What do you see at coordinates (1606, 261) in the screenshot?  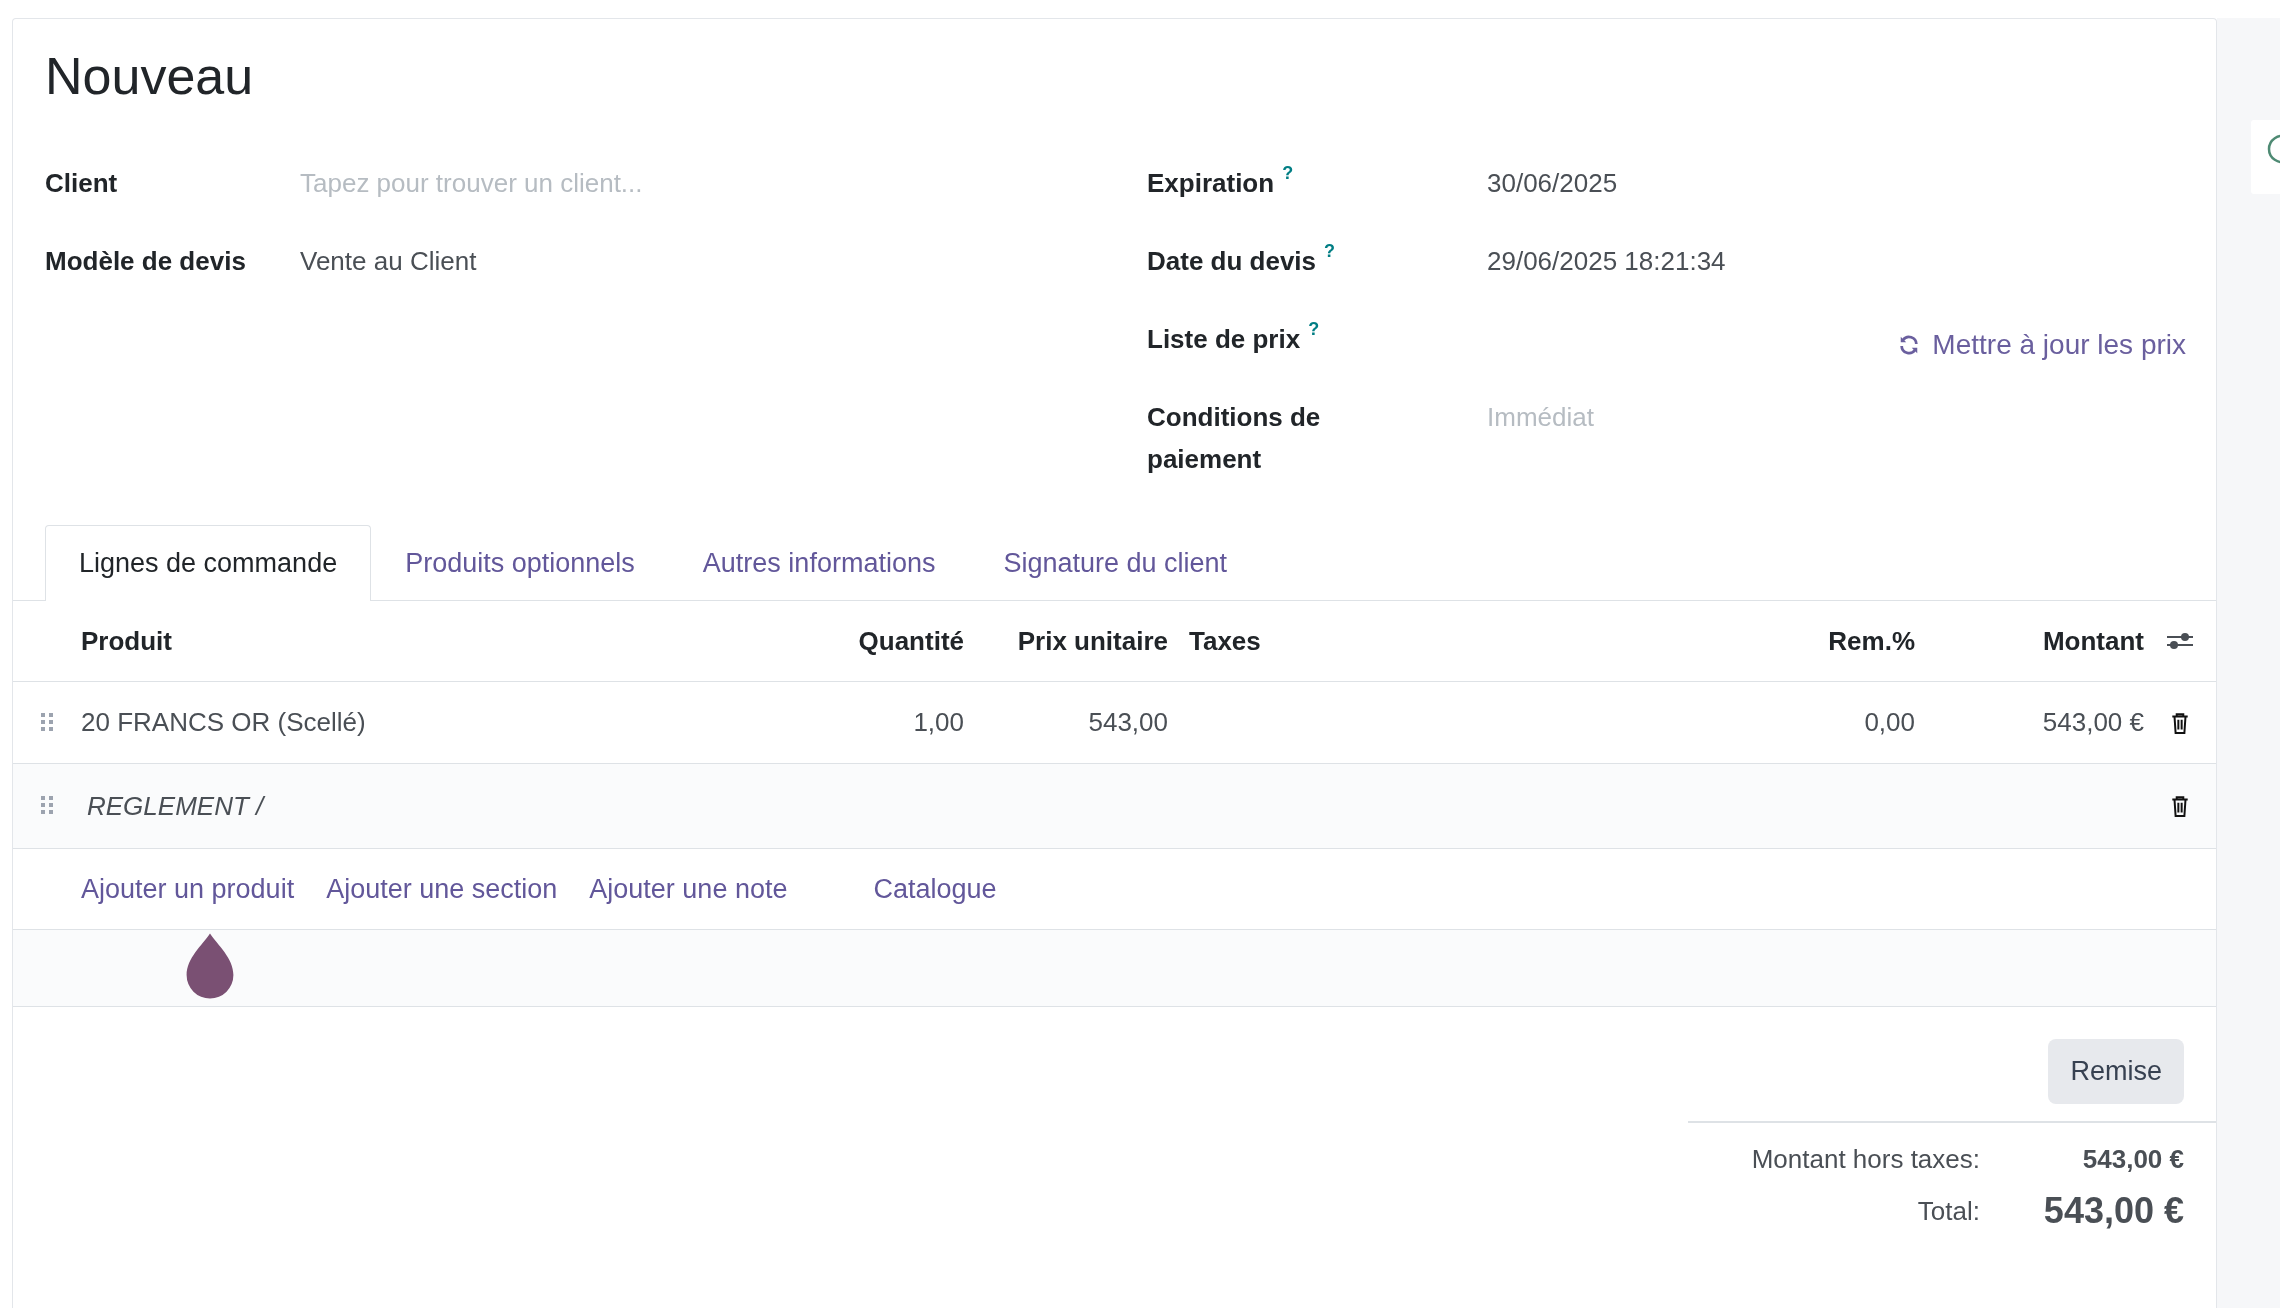 I see `field-value: 29/06/2025 18:21:34` at bounding box center [1606, 261].